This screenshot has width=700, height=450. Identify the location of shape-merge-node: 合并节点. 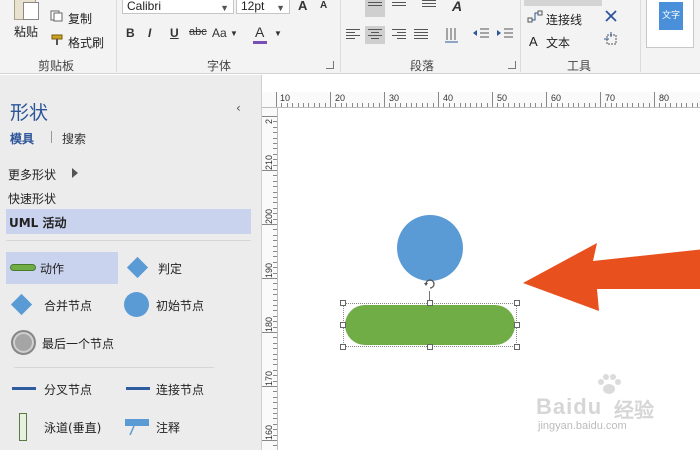
(62, 305).